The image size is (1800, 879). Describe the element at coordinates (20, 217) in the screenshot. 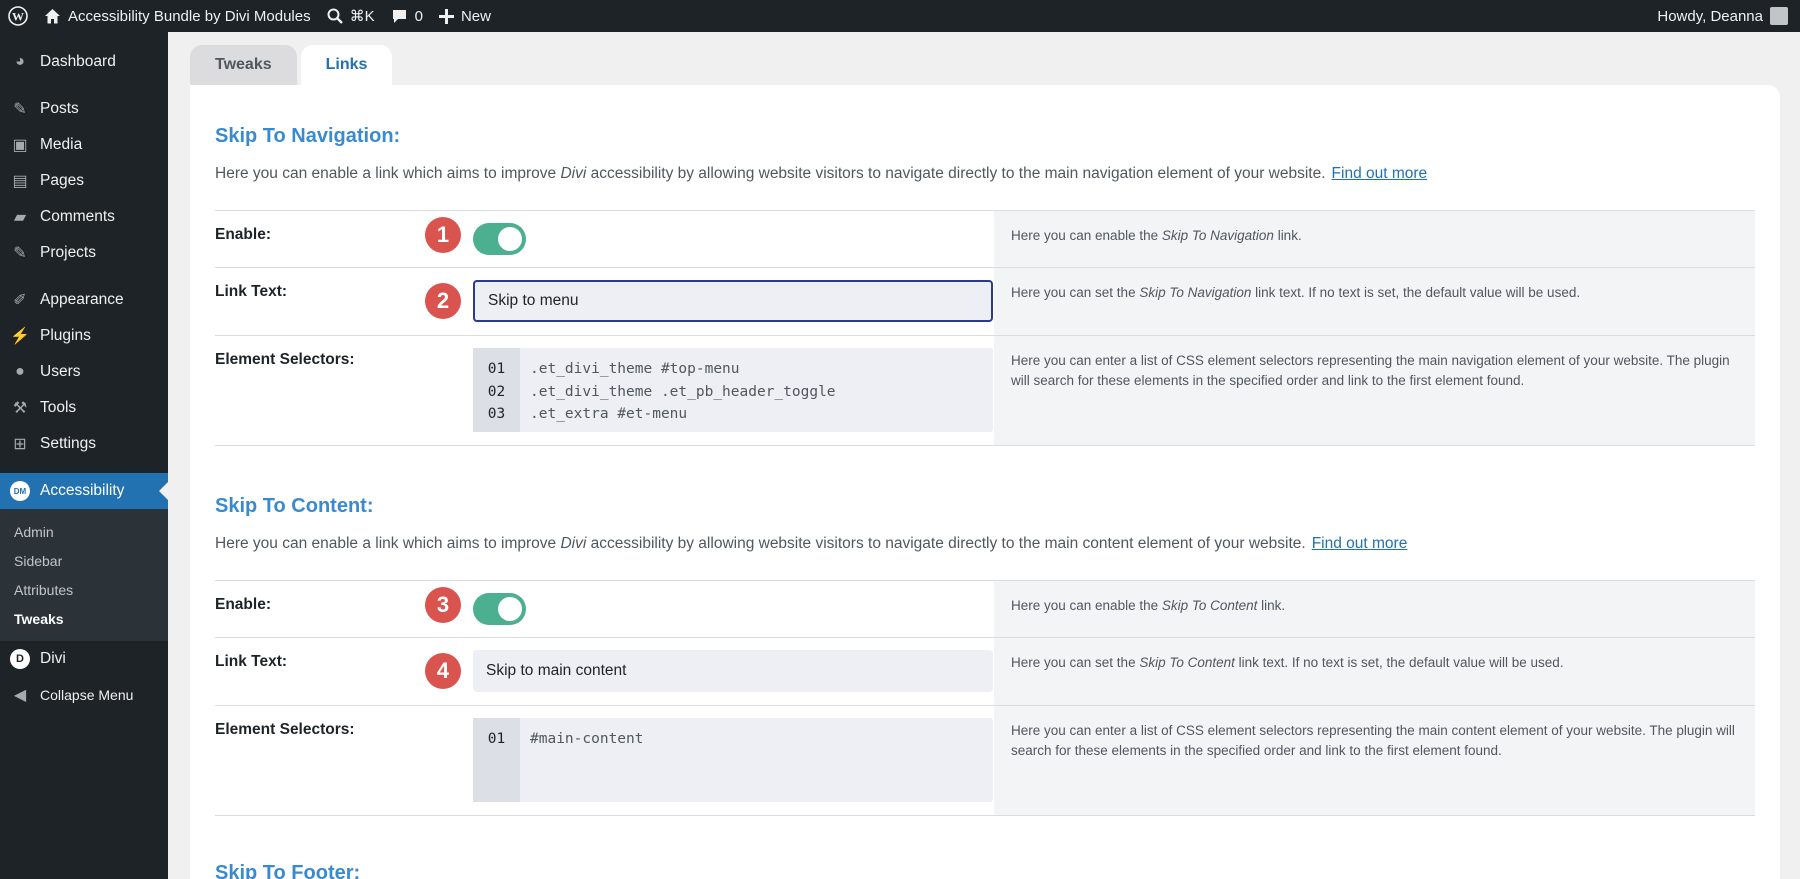

I see `comment-icon: ▰` at that location.